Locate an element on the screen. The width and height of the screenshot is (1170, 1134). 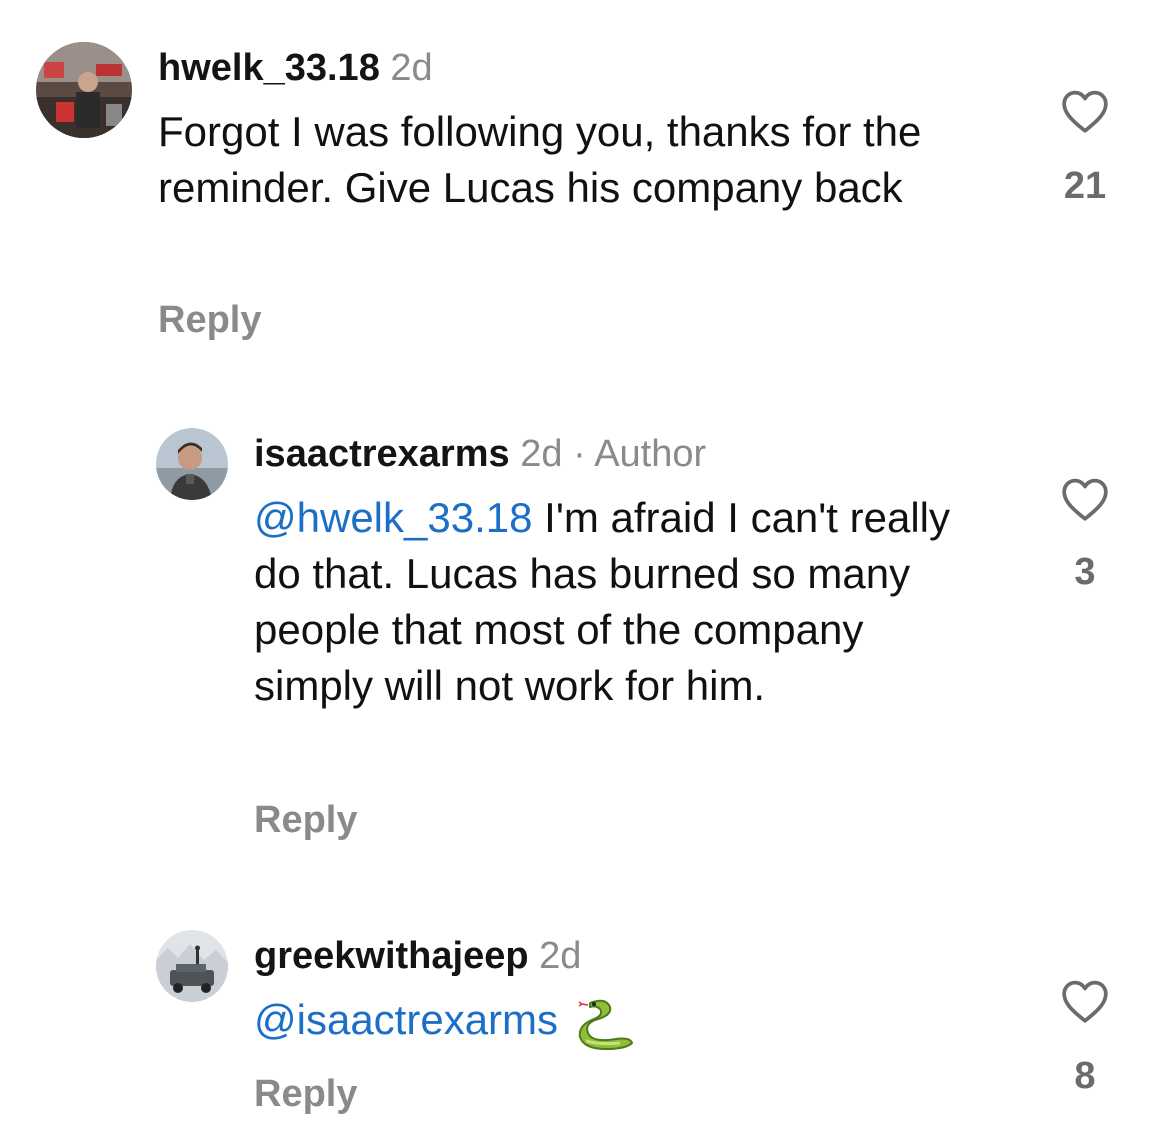
avatar-photo-jeep is located at coordinates (192, 966).